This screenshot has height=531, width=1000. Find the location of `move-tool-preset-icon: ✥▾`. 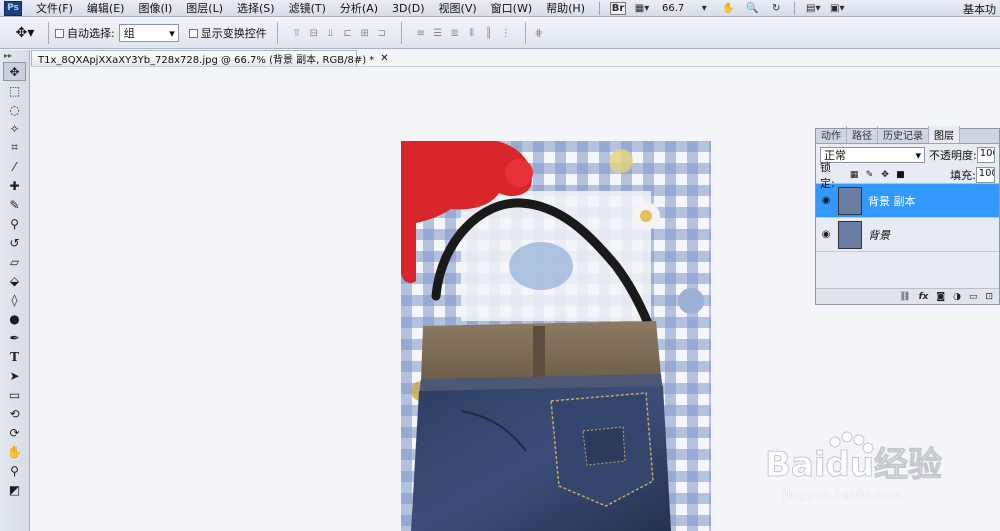

move-tool-preset-icon: ✥▾ is located at coordinates (25, 33).